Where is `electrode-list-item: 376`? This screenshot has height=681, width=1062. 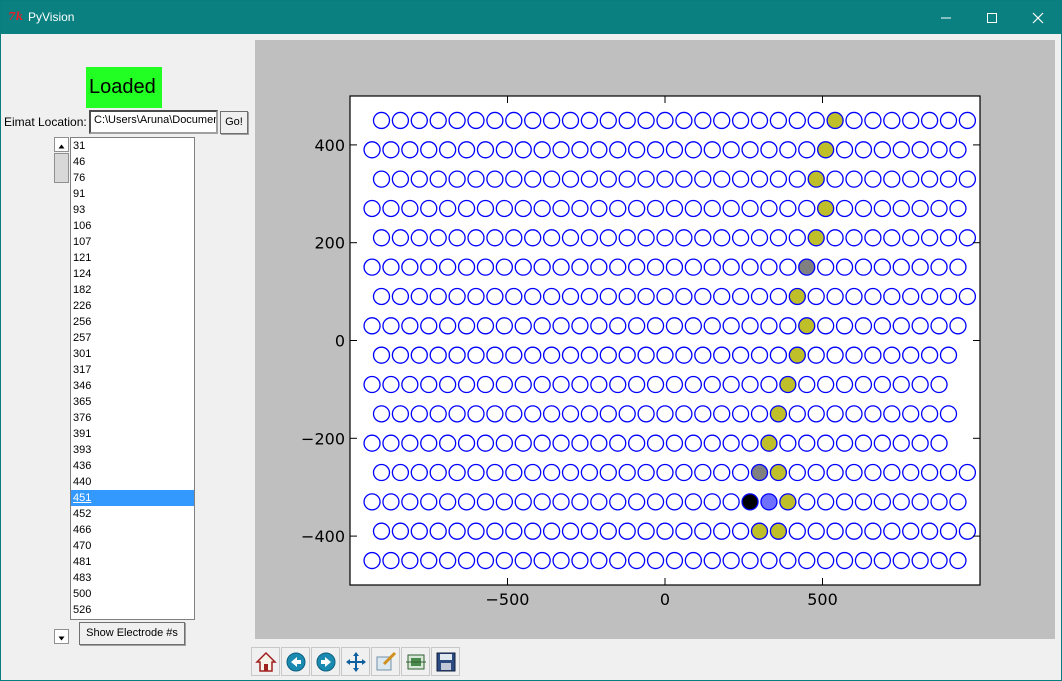 electrode-list-item: 376 is located at coordinates (132, 418).